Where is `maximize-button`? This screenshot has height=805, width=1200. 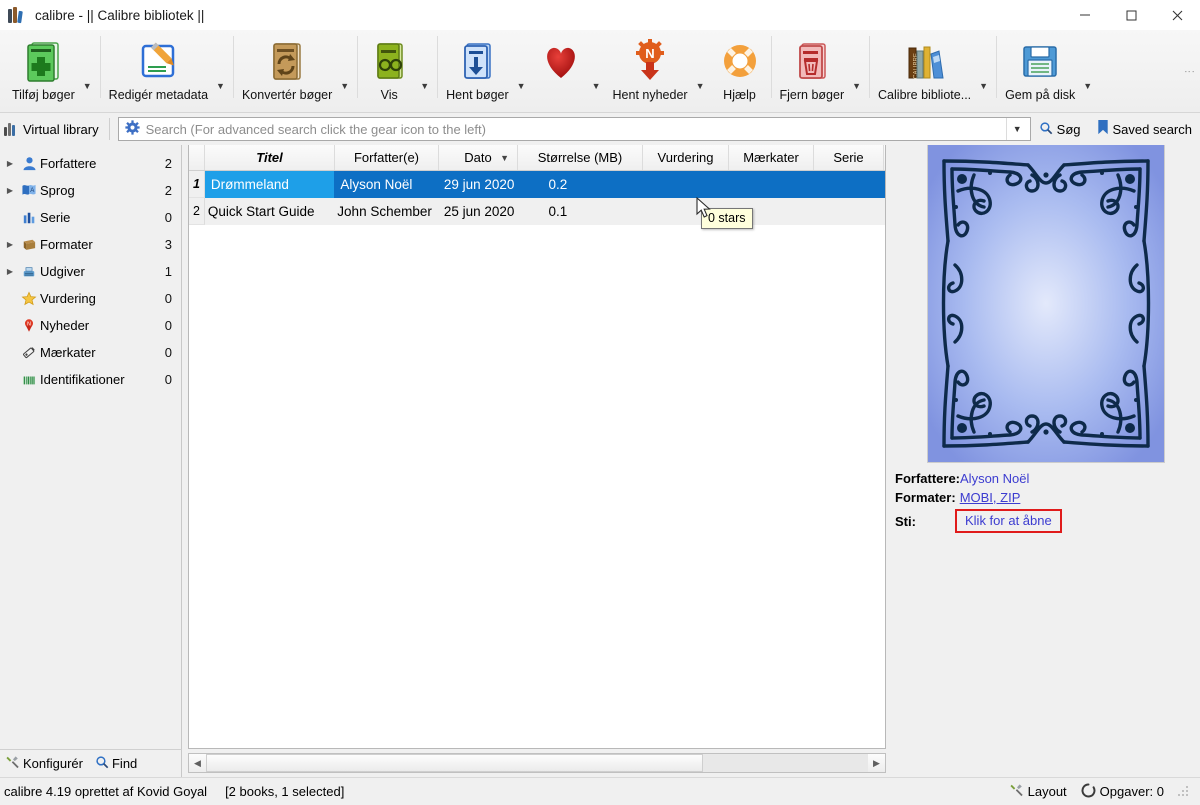
maximize-button is located at coordinates (1131, 15).